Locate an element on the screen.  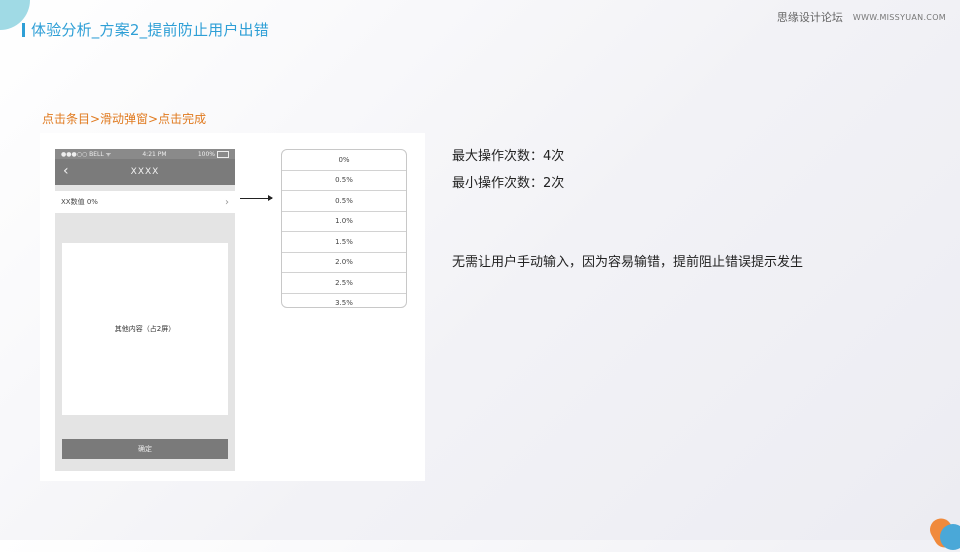
slide-title: 体验分析_方案2_提前防止用户出错 is located at coordinates (145, 29).